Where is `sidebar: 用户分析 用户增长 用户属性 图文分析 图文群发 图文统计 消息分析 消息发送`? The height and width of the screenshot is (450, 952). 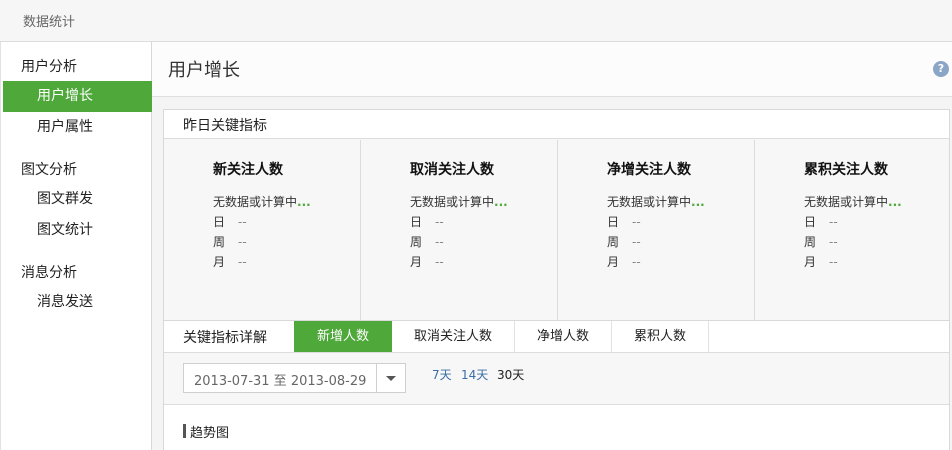
sidebar: 用户分析 用户增长 用户属性 图文分析 图文群发 图文统计 消息分析 消息发送 is located at coordinates (76, 246).